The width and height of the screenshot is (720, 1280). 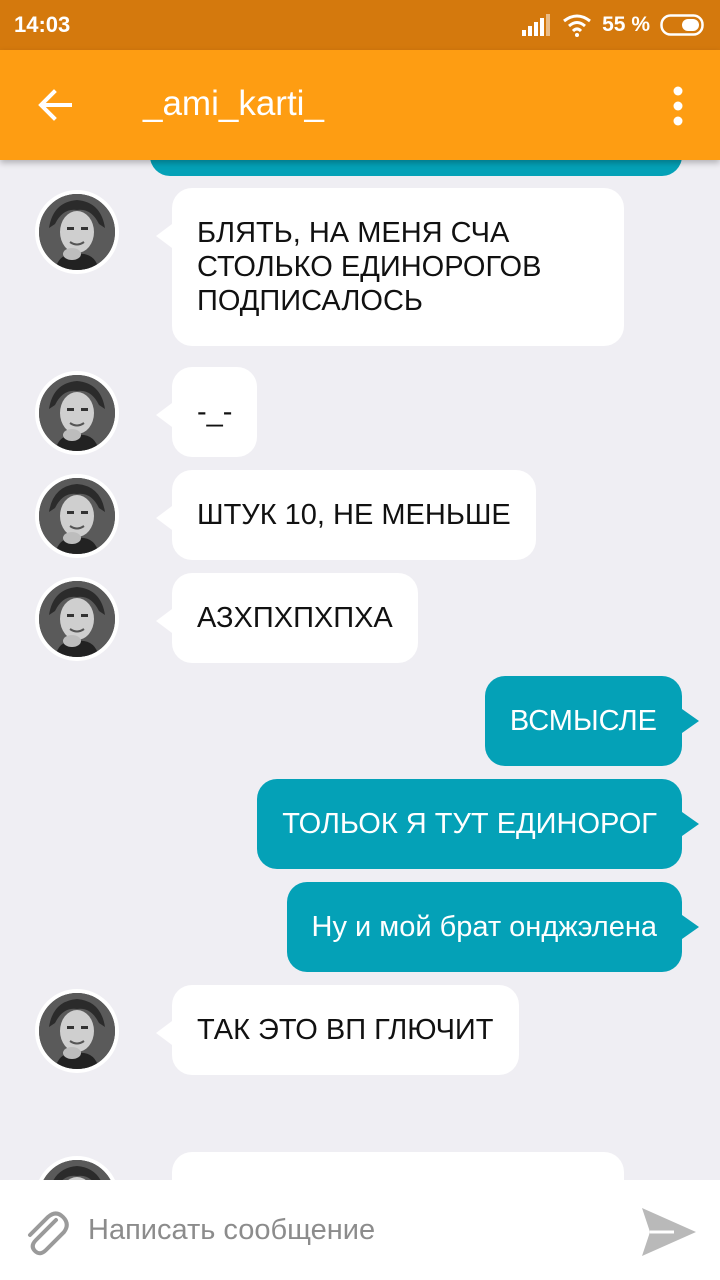 I want to click on message-bubble-incoming: ШТУК 10, НЕ МЕНЬШЕ, so click(x=346, y=515).